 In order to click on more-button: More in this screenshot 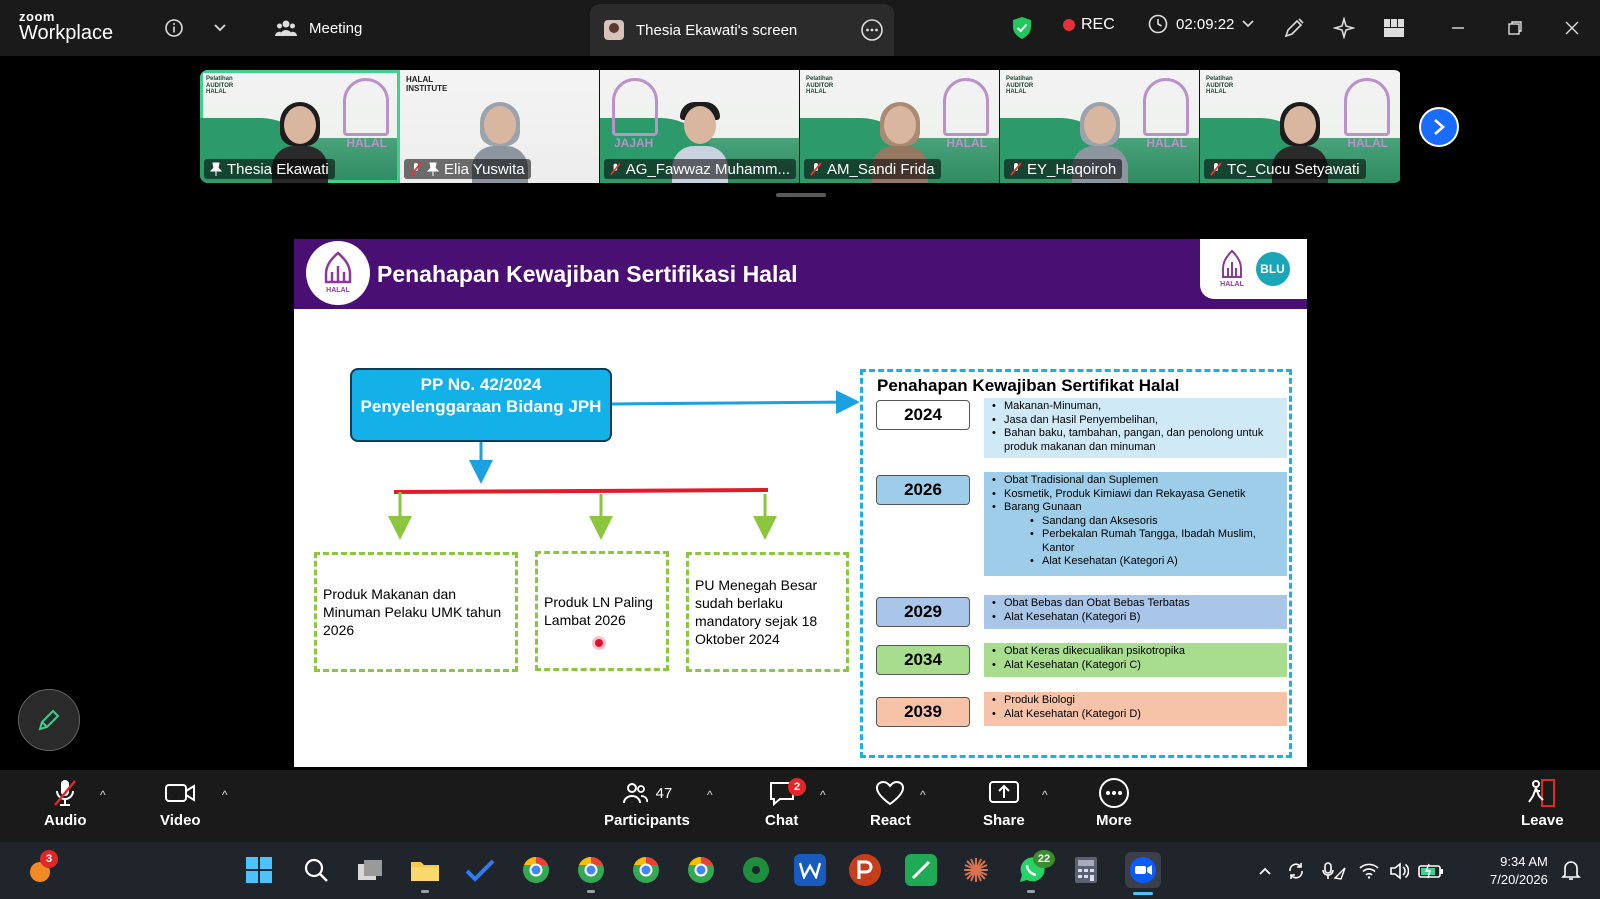, I will do `click(1114, 803)`.